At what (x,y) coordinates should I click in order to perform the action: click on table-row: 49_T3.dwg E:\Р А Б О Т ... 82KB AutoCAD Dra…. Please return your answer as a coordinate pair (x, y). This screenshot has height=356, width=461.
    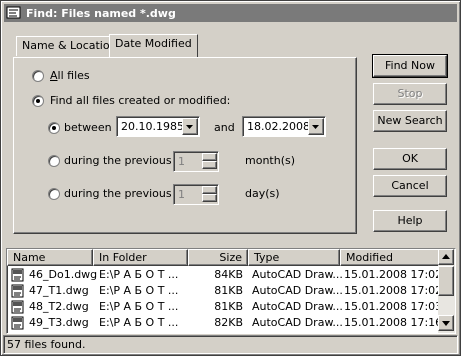
    Looking at the image, I should click on (225, 323).